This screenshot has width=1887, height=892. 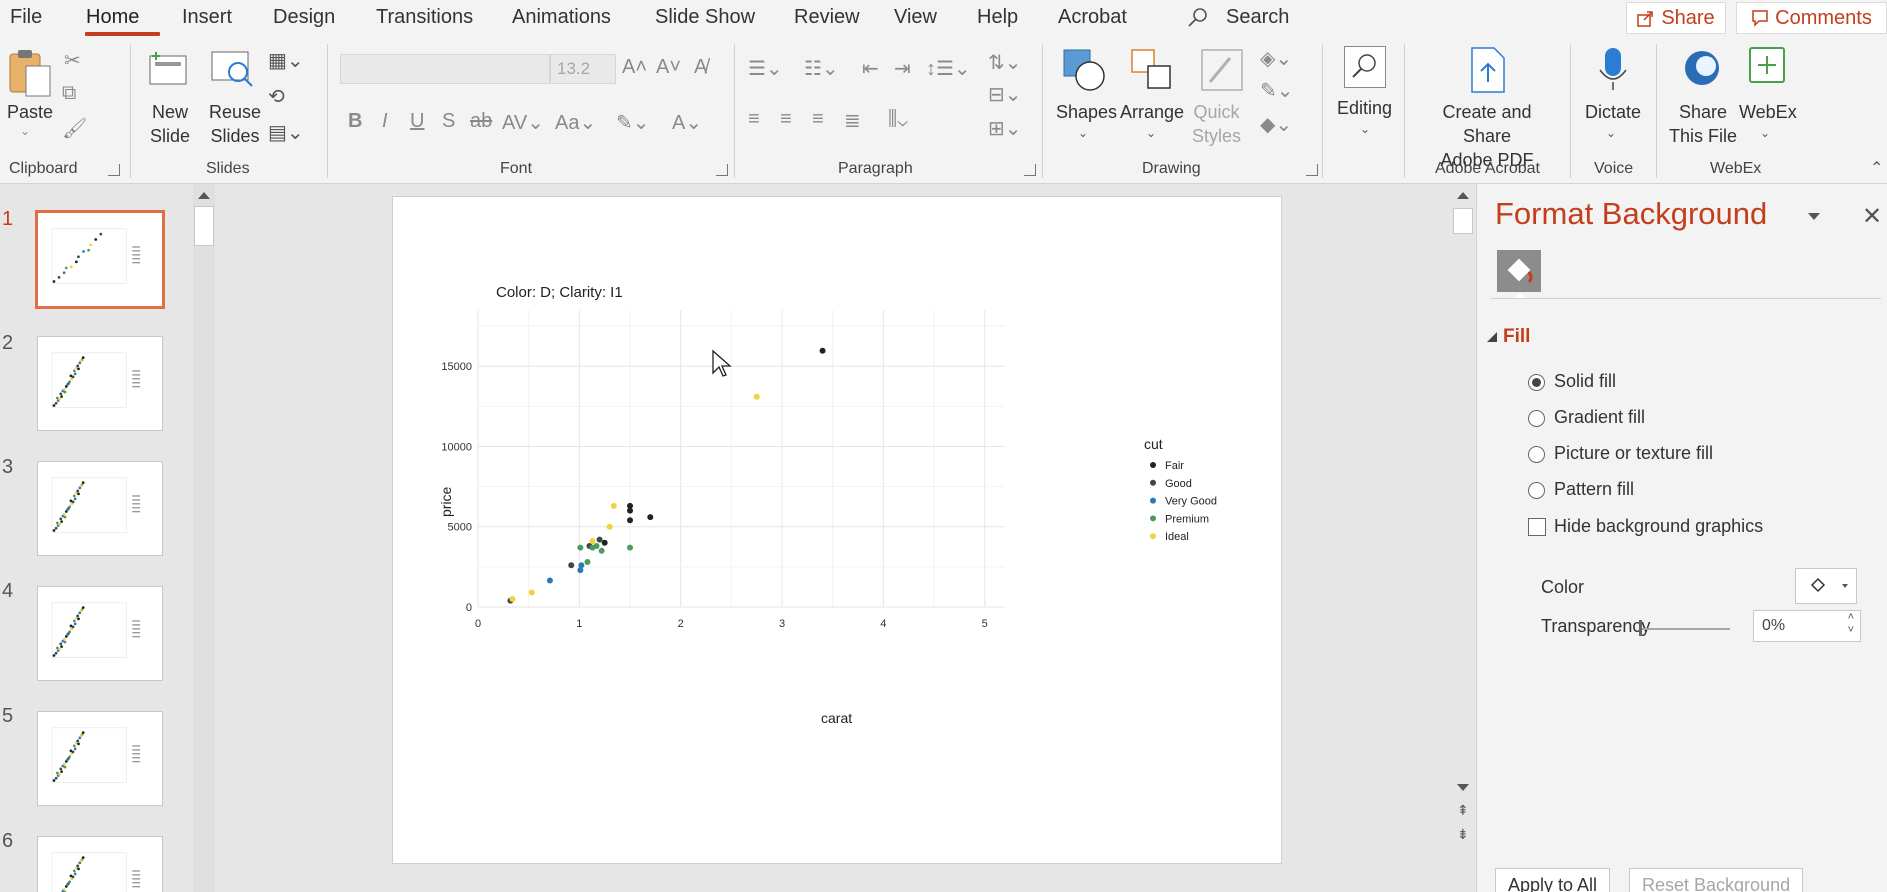 What do you see at coordinates (1463, 787) in the screenshot?
I see `scroll-down-icon` at bounding box center [1463, 787].